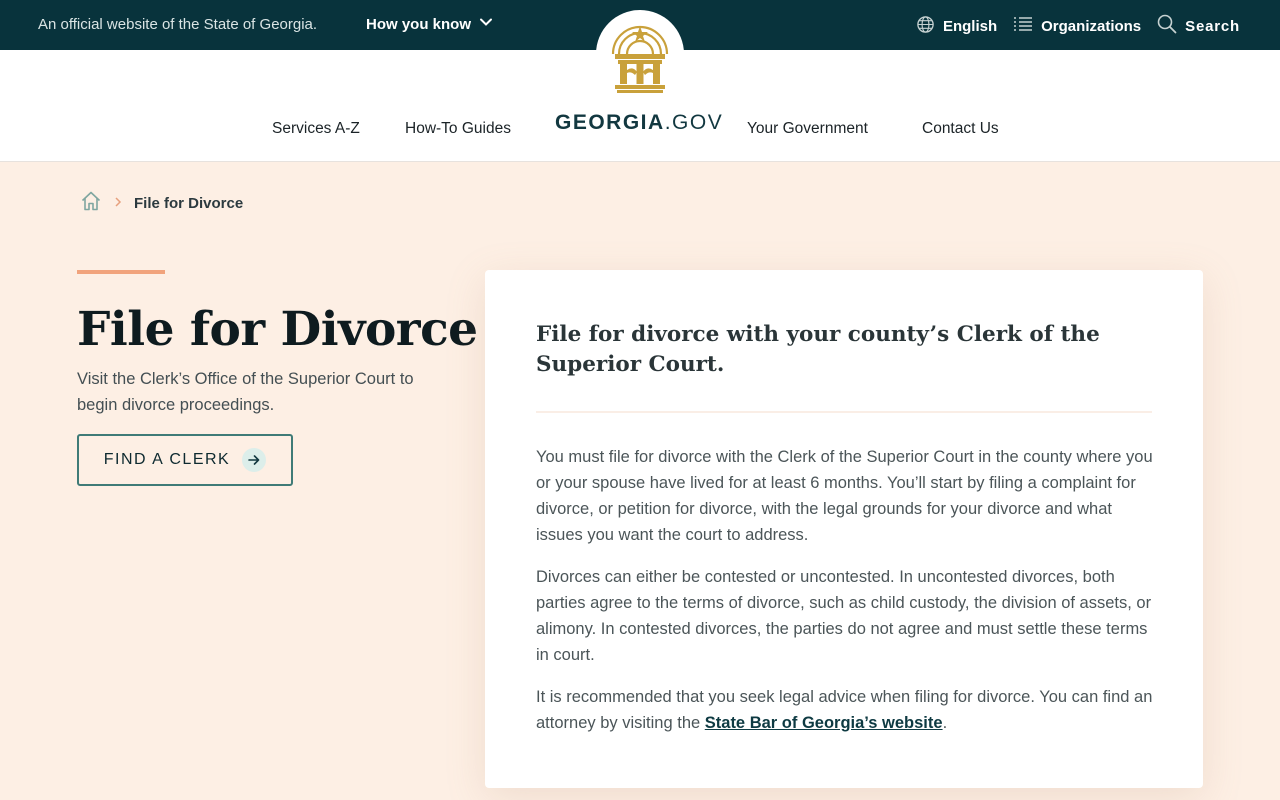  What do you see at coordinates (277, 329) in the screenshot?
I see `page-title: File for Divorce` at bounding box center [277, 329].